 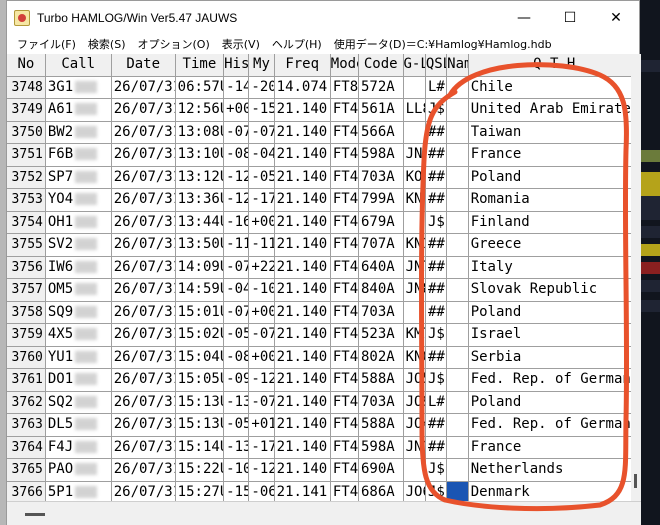 What do you see at coordinates (200, 177) in the screenshot?
I see `cell-time: 13:12U` at bounding box center [200, 177].